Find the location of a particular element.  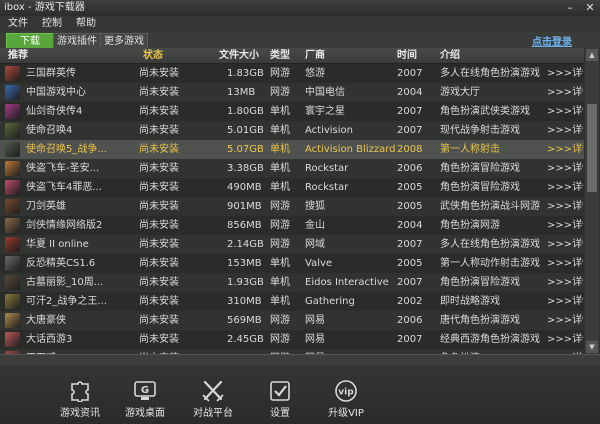

vip-icon: vip is located at coordinates (346, 391).